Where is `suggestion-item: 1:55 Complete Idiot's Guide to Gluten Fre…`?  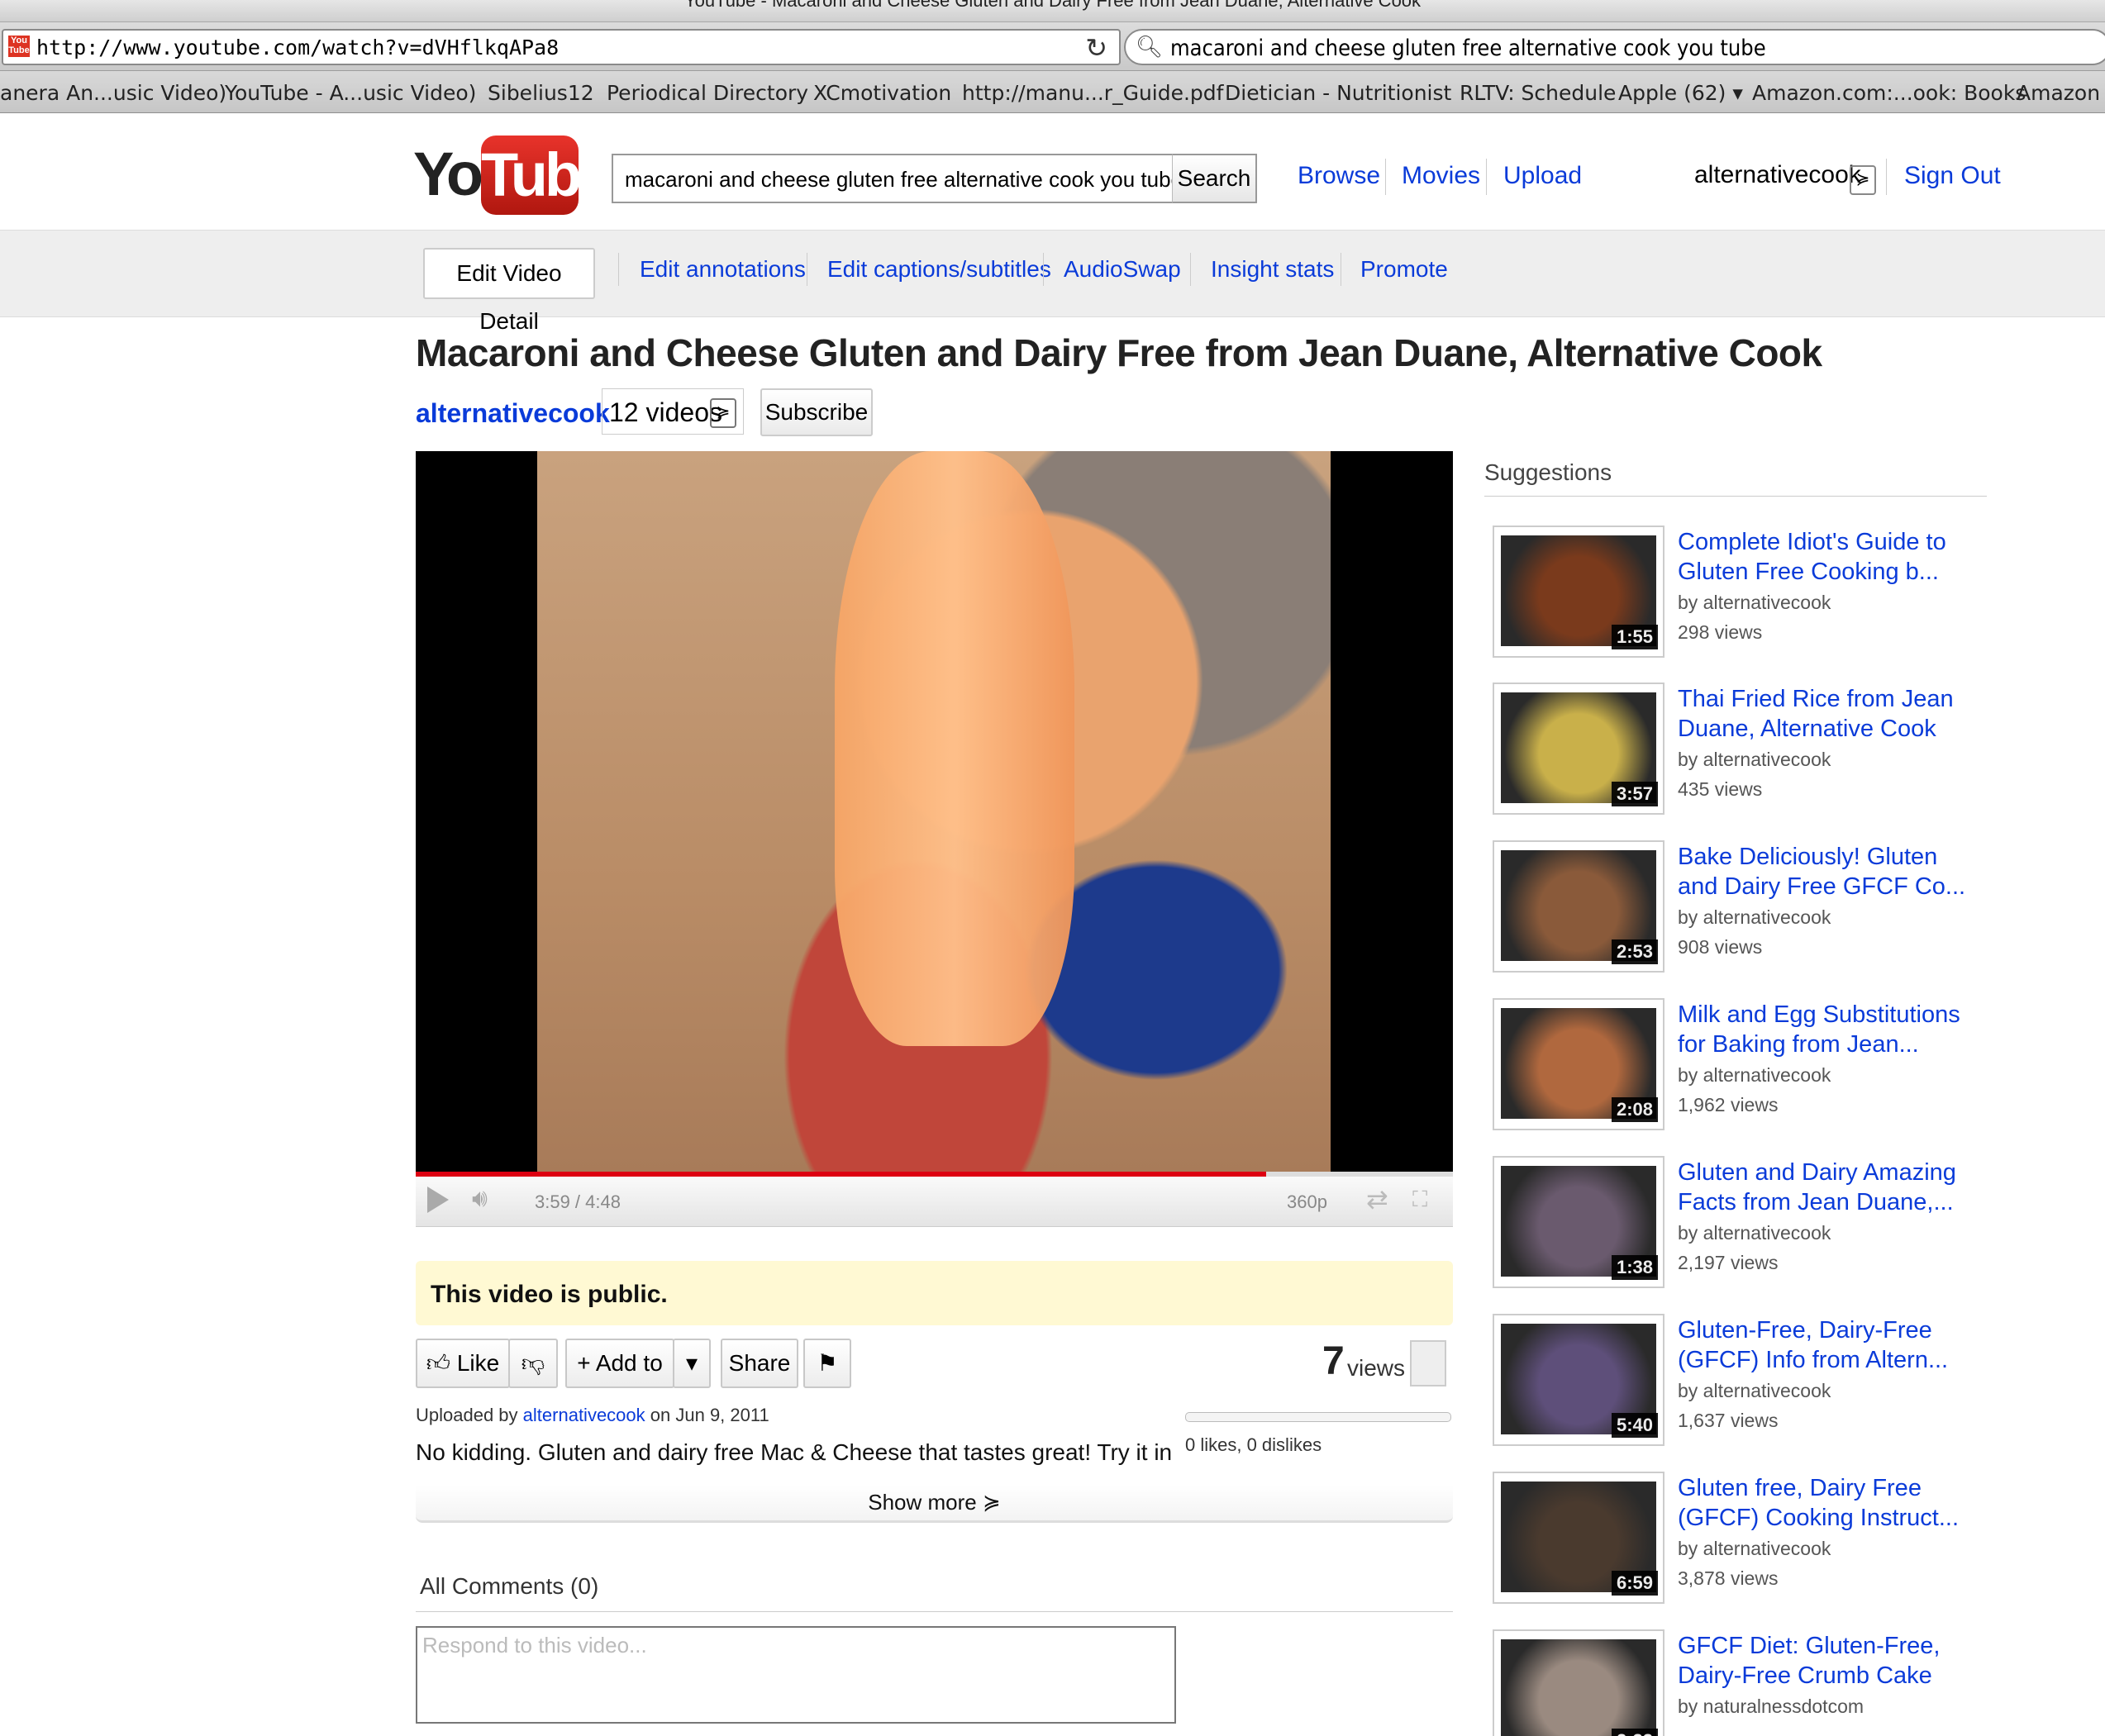 suggestion-item: 1:55 Complete Idiot's Guide to Gluten Fre… is located at coordinates (1740, 596).